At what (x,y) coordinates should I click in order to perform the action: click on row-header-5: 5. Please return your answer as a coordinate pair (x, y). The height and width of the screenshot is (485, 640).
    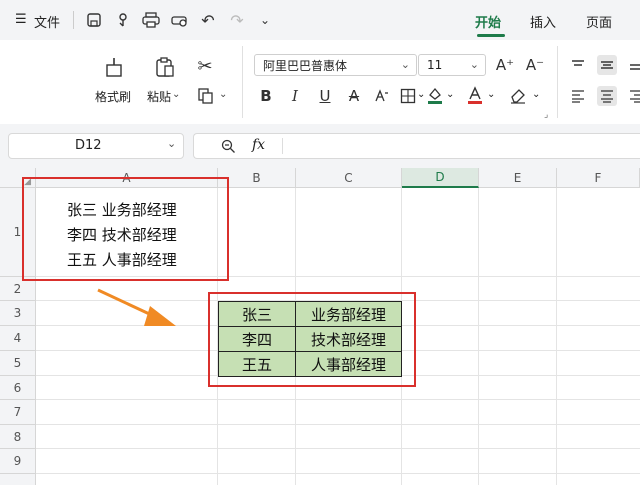
    Looking at the image, I should click on (18, 363).